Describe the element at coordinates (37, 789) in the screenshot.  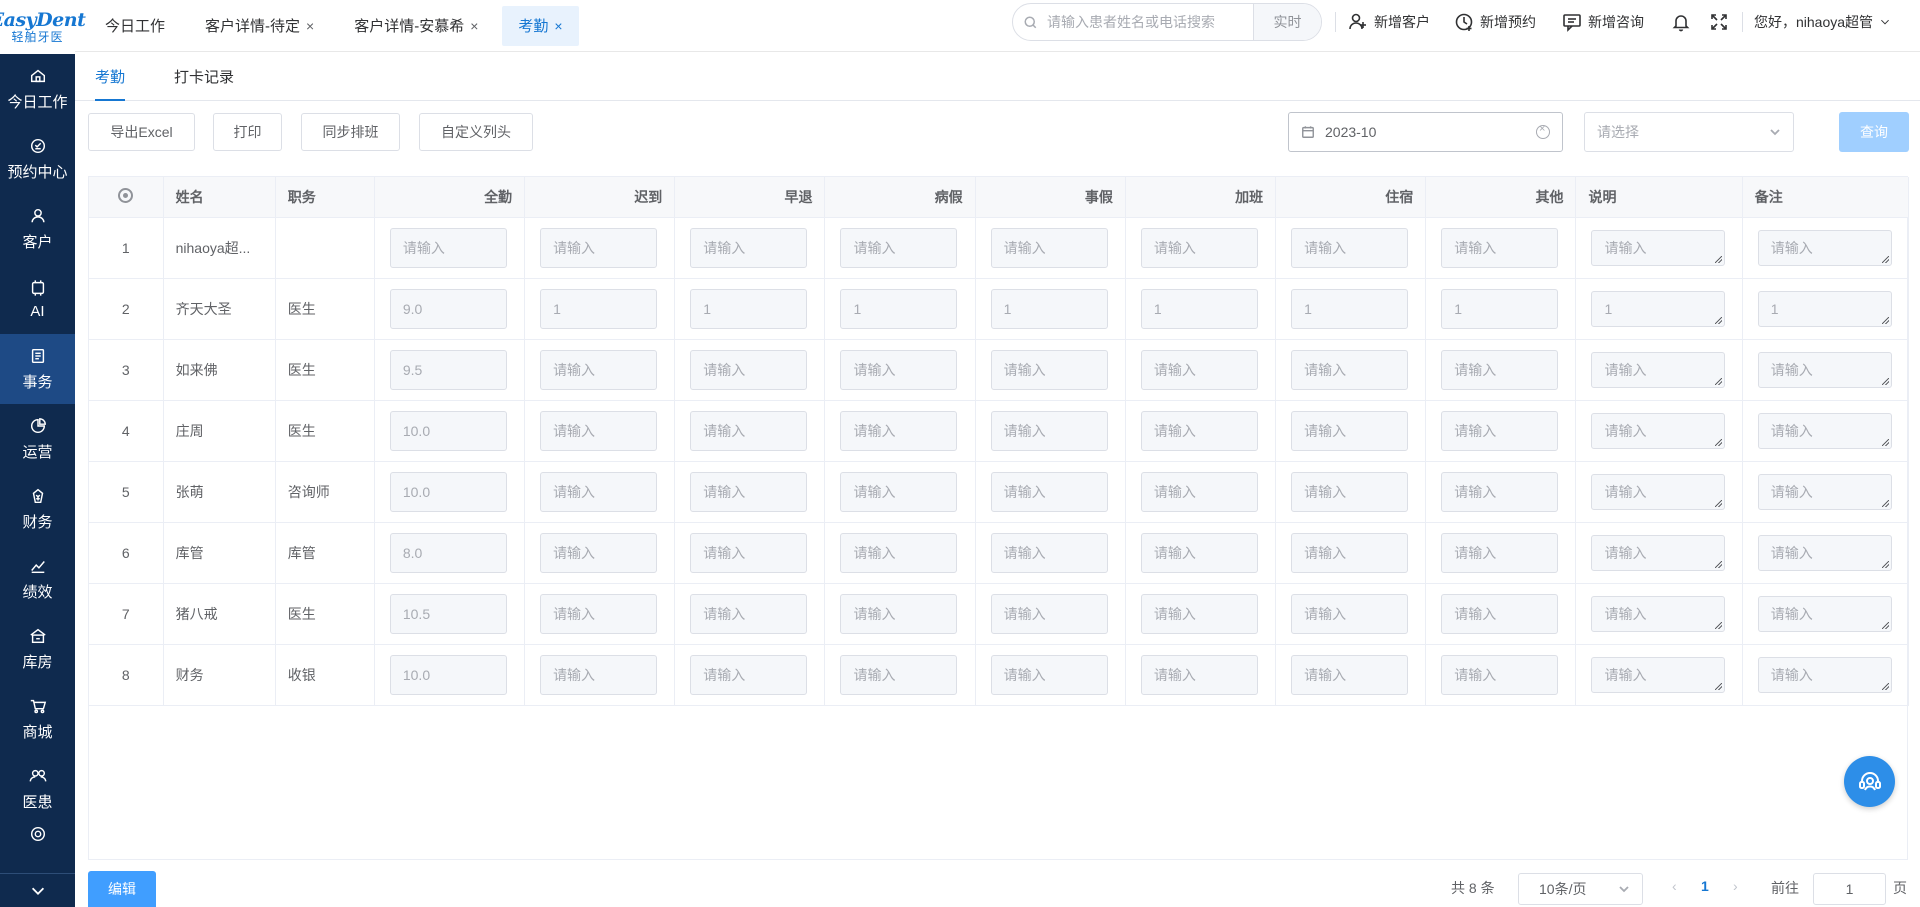
I see `sidebar-item-10: 医患` at that location.